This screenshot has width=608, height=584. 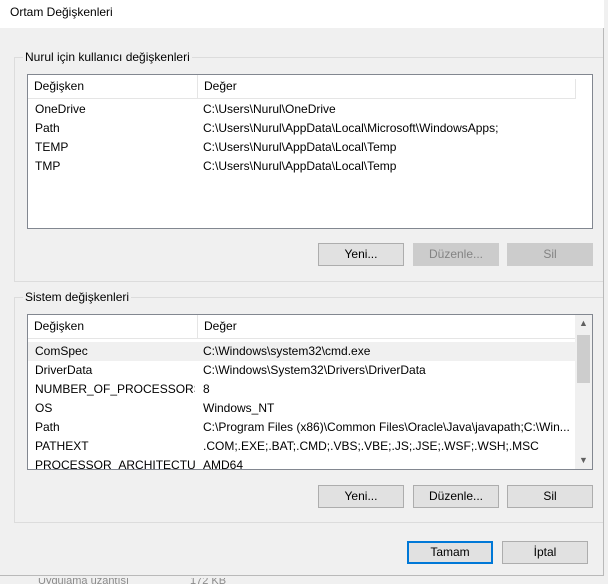 I want to click on column-divider, so click(x=575, y=89).